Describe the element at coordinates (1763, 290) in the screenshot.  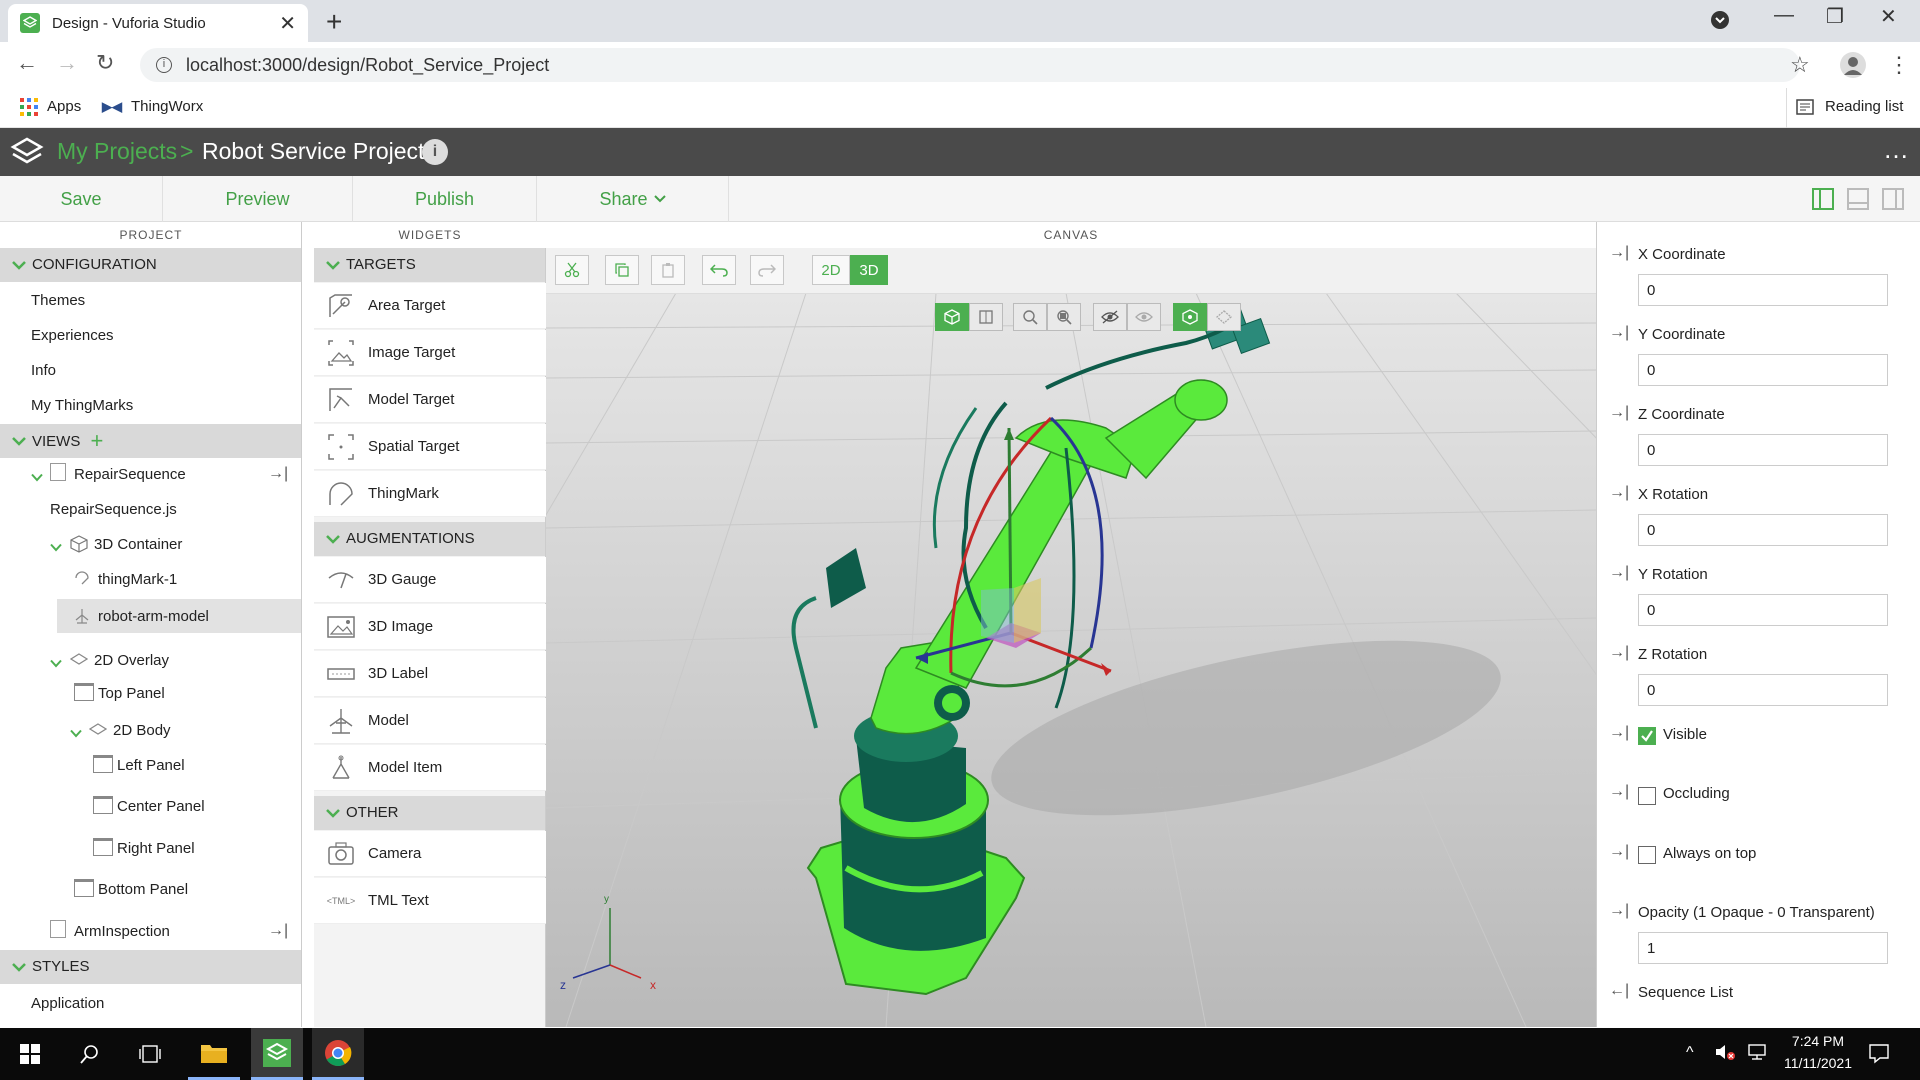
I see `x-coordinate-input` at that location.